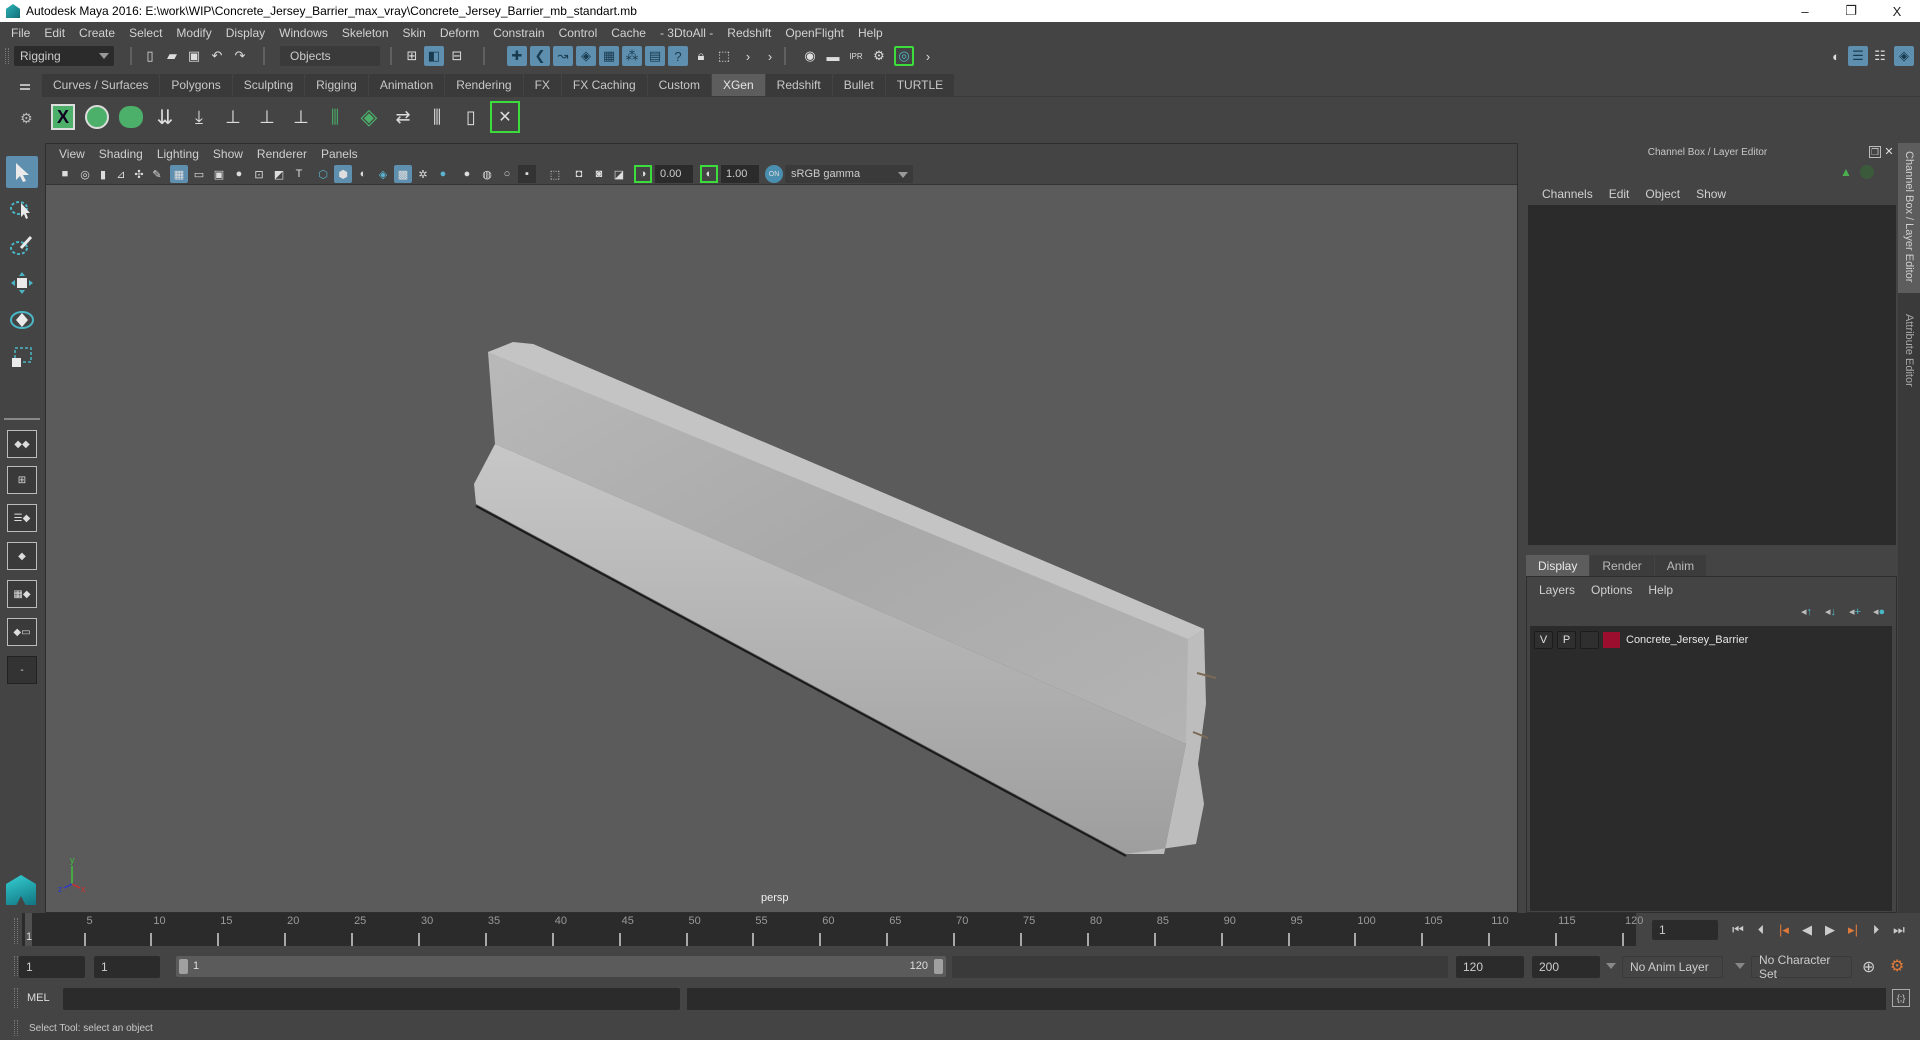 The width and height of the screenshot is (1920, 1040). I want to click on xgen-toggle-icon: ✕, so click(505, 117).